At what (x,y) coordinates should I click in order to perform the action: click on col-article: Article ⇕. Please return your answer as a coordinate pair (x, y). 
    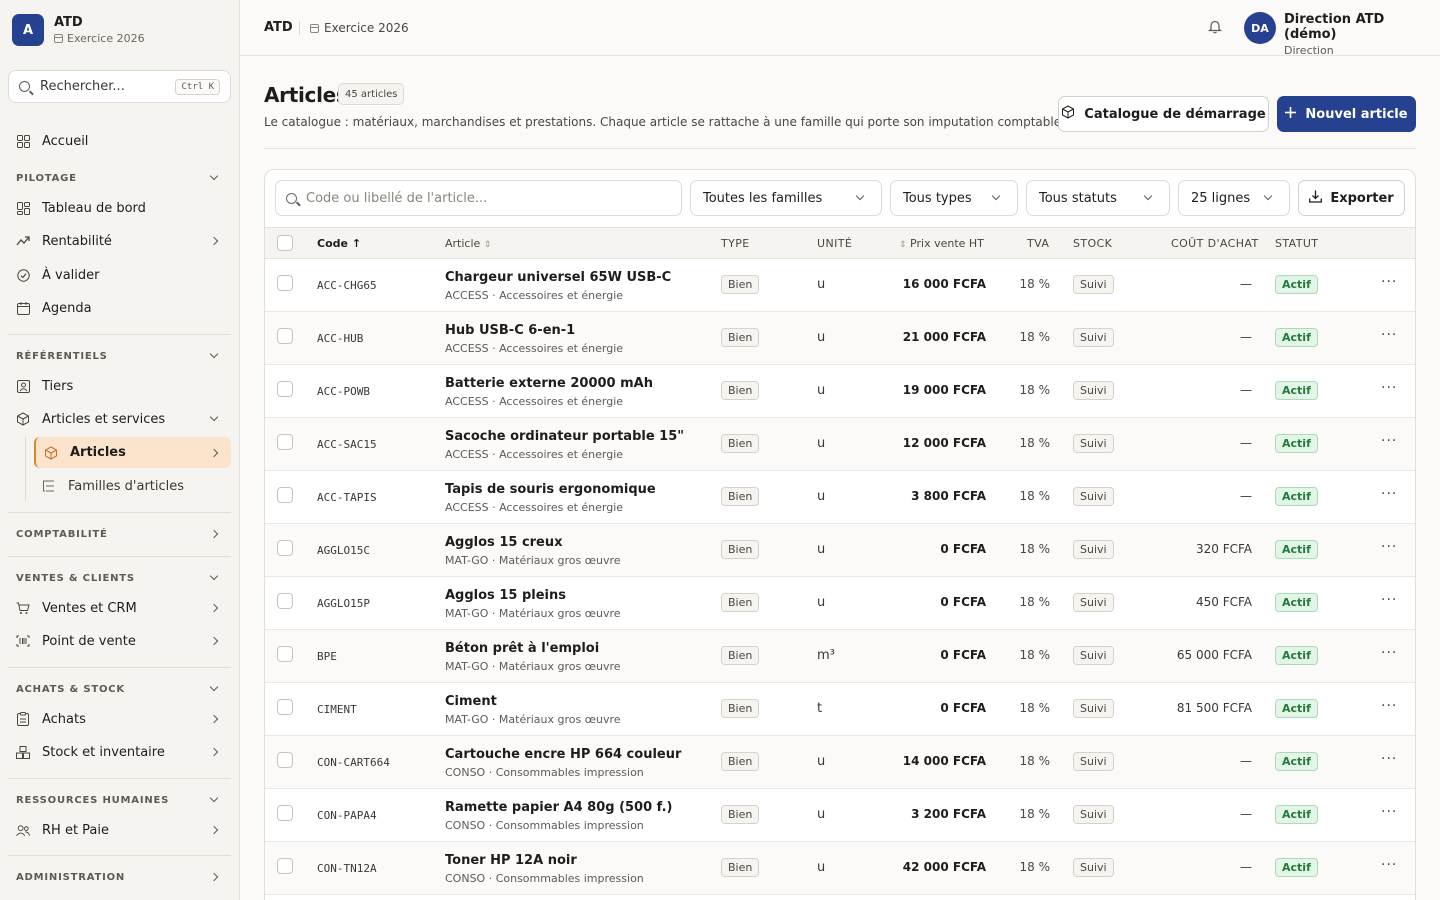
    Looking at the image, I should click on (468, 243).